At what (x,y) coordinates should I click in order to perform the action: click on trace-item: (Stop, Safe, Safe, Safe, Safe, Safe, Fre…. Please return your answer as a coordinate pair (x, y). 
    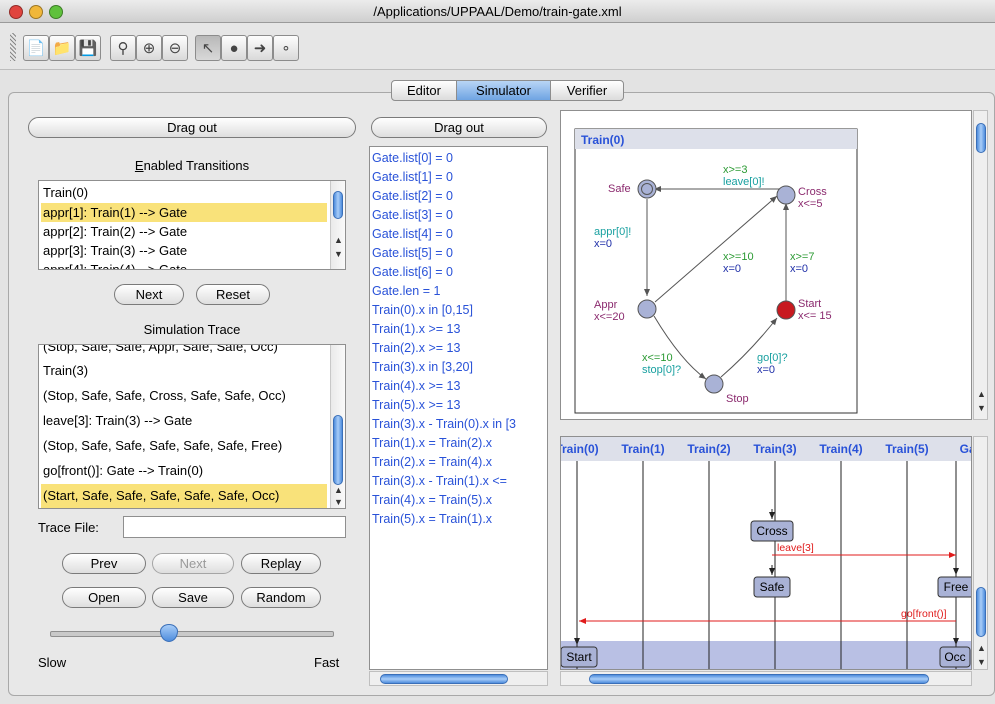
    Looking at the image, I should click on (184, 446).